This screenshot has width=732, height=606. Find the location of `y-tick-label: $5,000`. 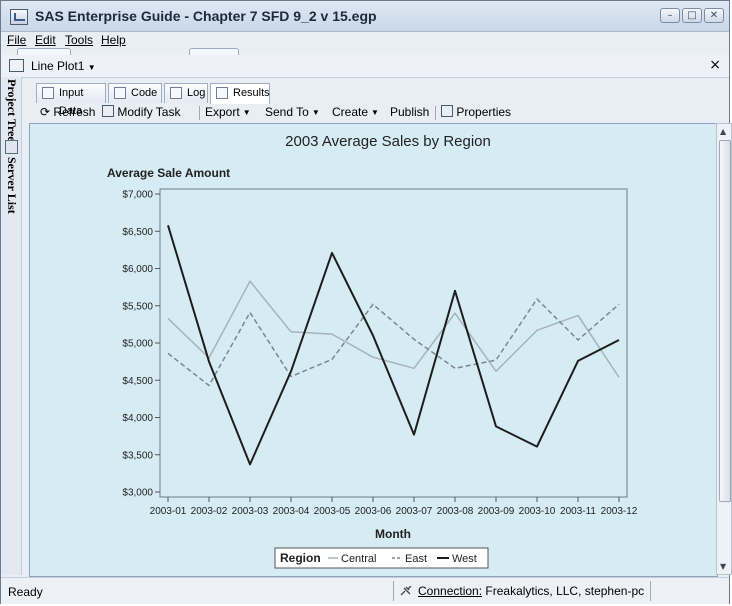

y-tick-label: $5,000 is located at coordinates (137, 344).